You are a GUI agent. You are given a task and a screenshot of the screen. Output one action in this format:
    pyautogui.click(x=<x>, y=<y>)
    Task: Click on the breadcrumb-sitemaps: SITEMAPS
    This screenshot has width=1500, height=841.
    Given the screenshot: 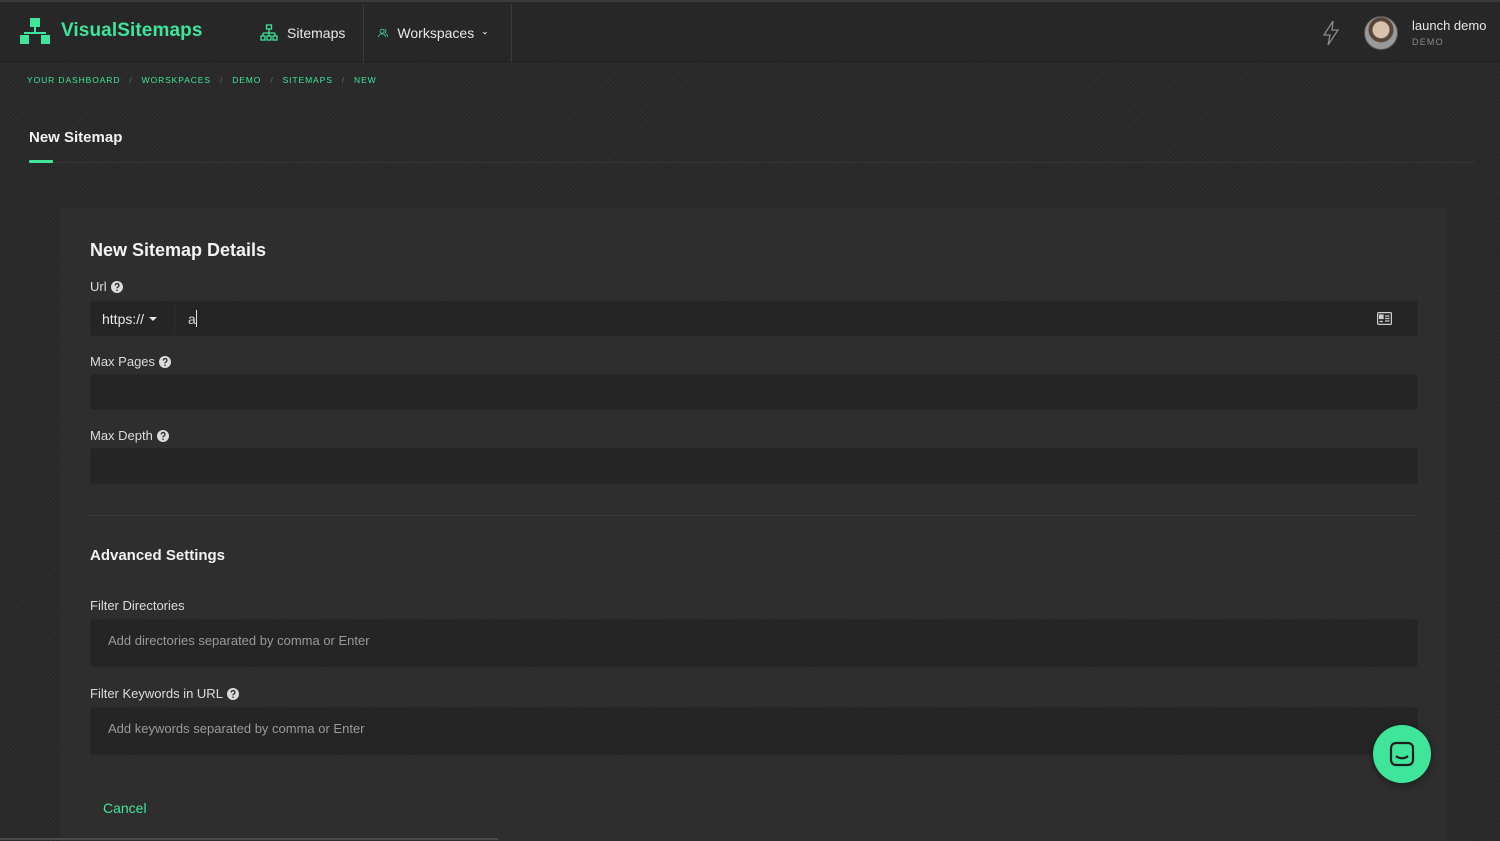 What is the action you would take?
    pyautogui.click(x=308, y=80)
    